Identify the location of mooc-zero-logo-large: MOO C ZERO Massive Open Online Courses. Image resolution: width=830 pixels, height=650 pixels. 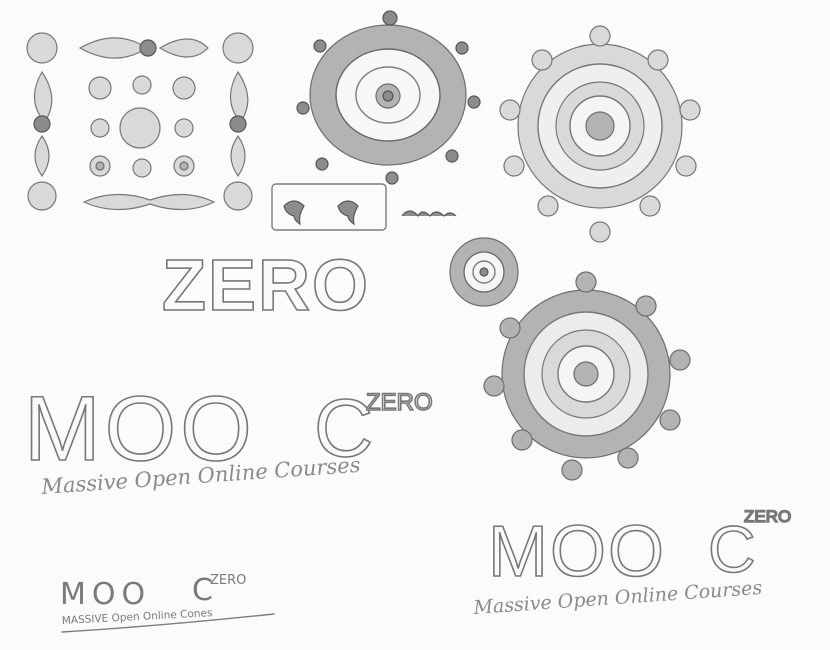
(228, 438).